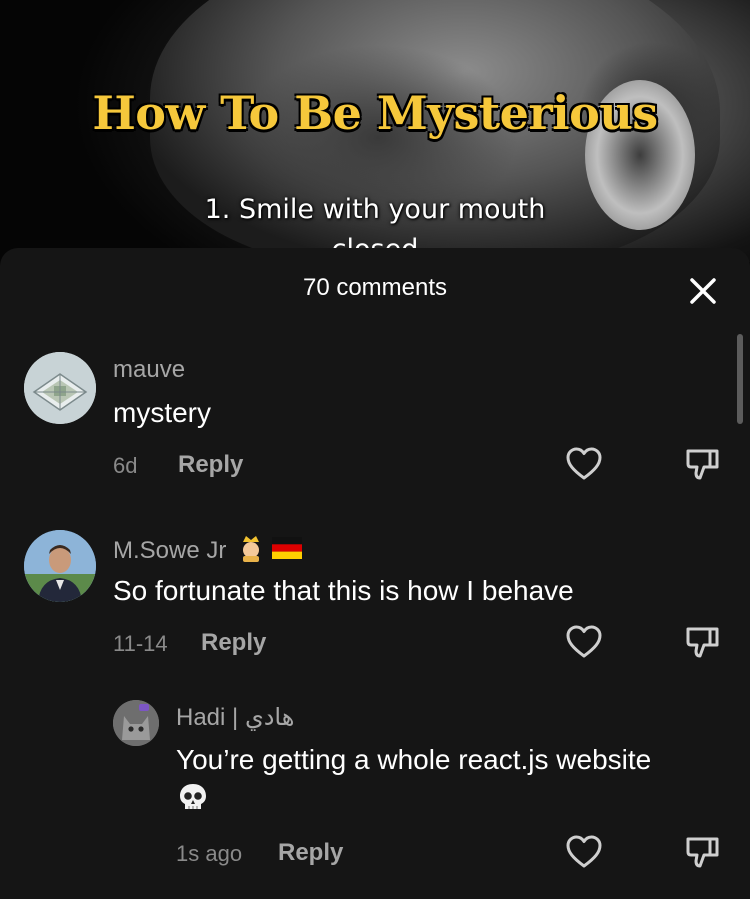 The height and width of the screenshot is (899, 750). Describe the element at coordinates (286, 551) in the screenshot. I see `germany-flag-emoji` at that location.